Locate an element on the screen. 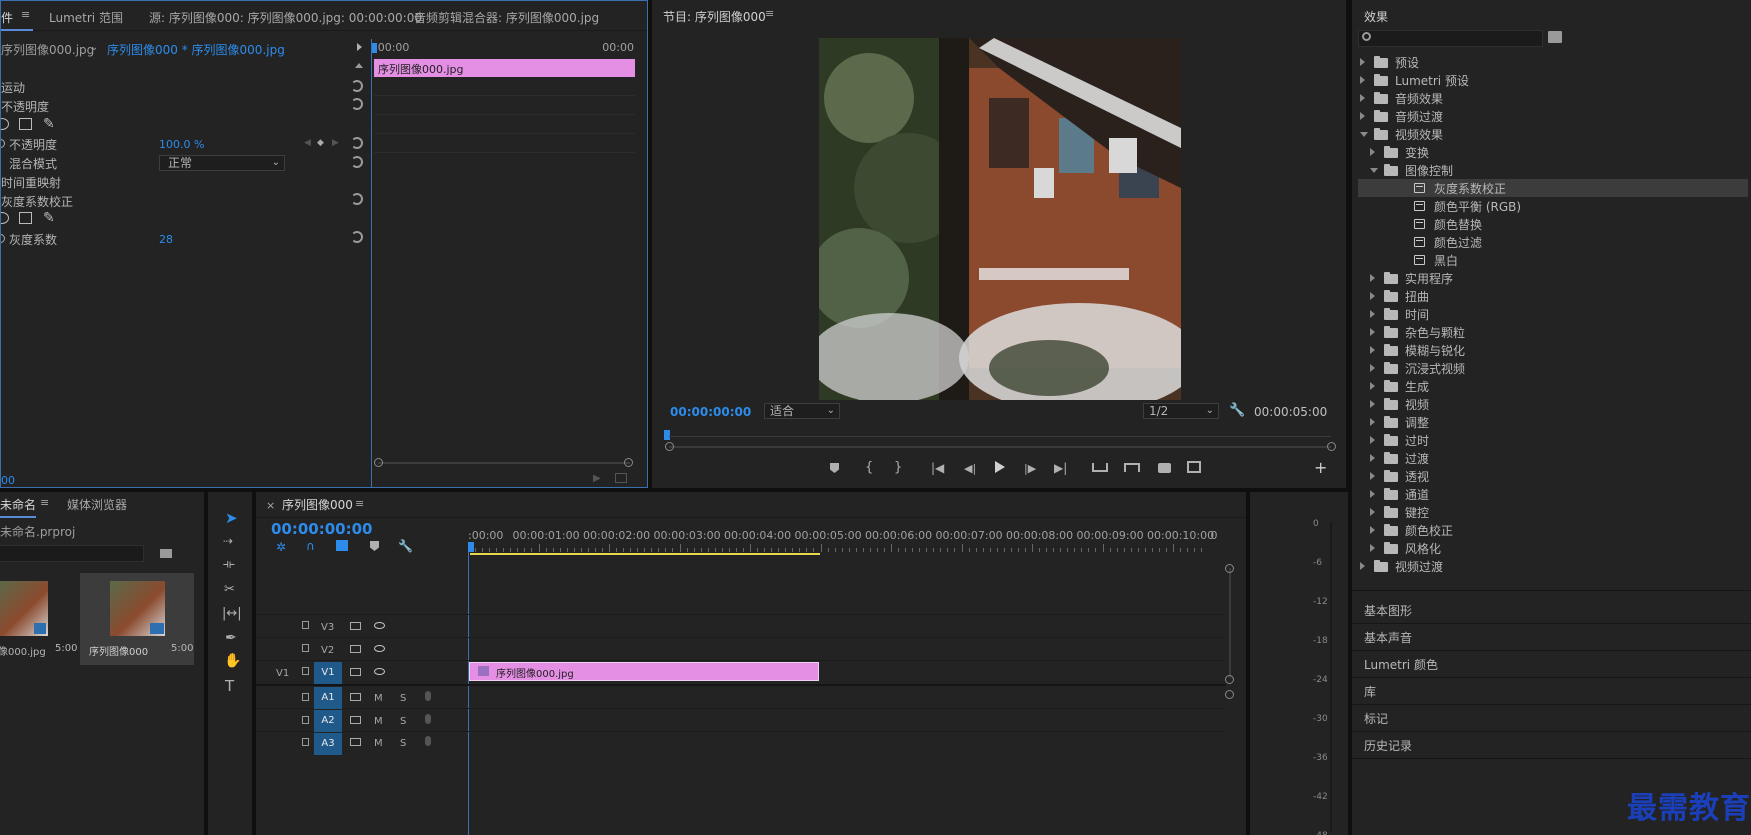 The height and width of the screenshot is (835, 1751). track-v2: V2 is located at coordinates (327, 650).